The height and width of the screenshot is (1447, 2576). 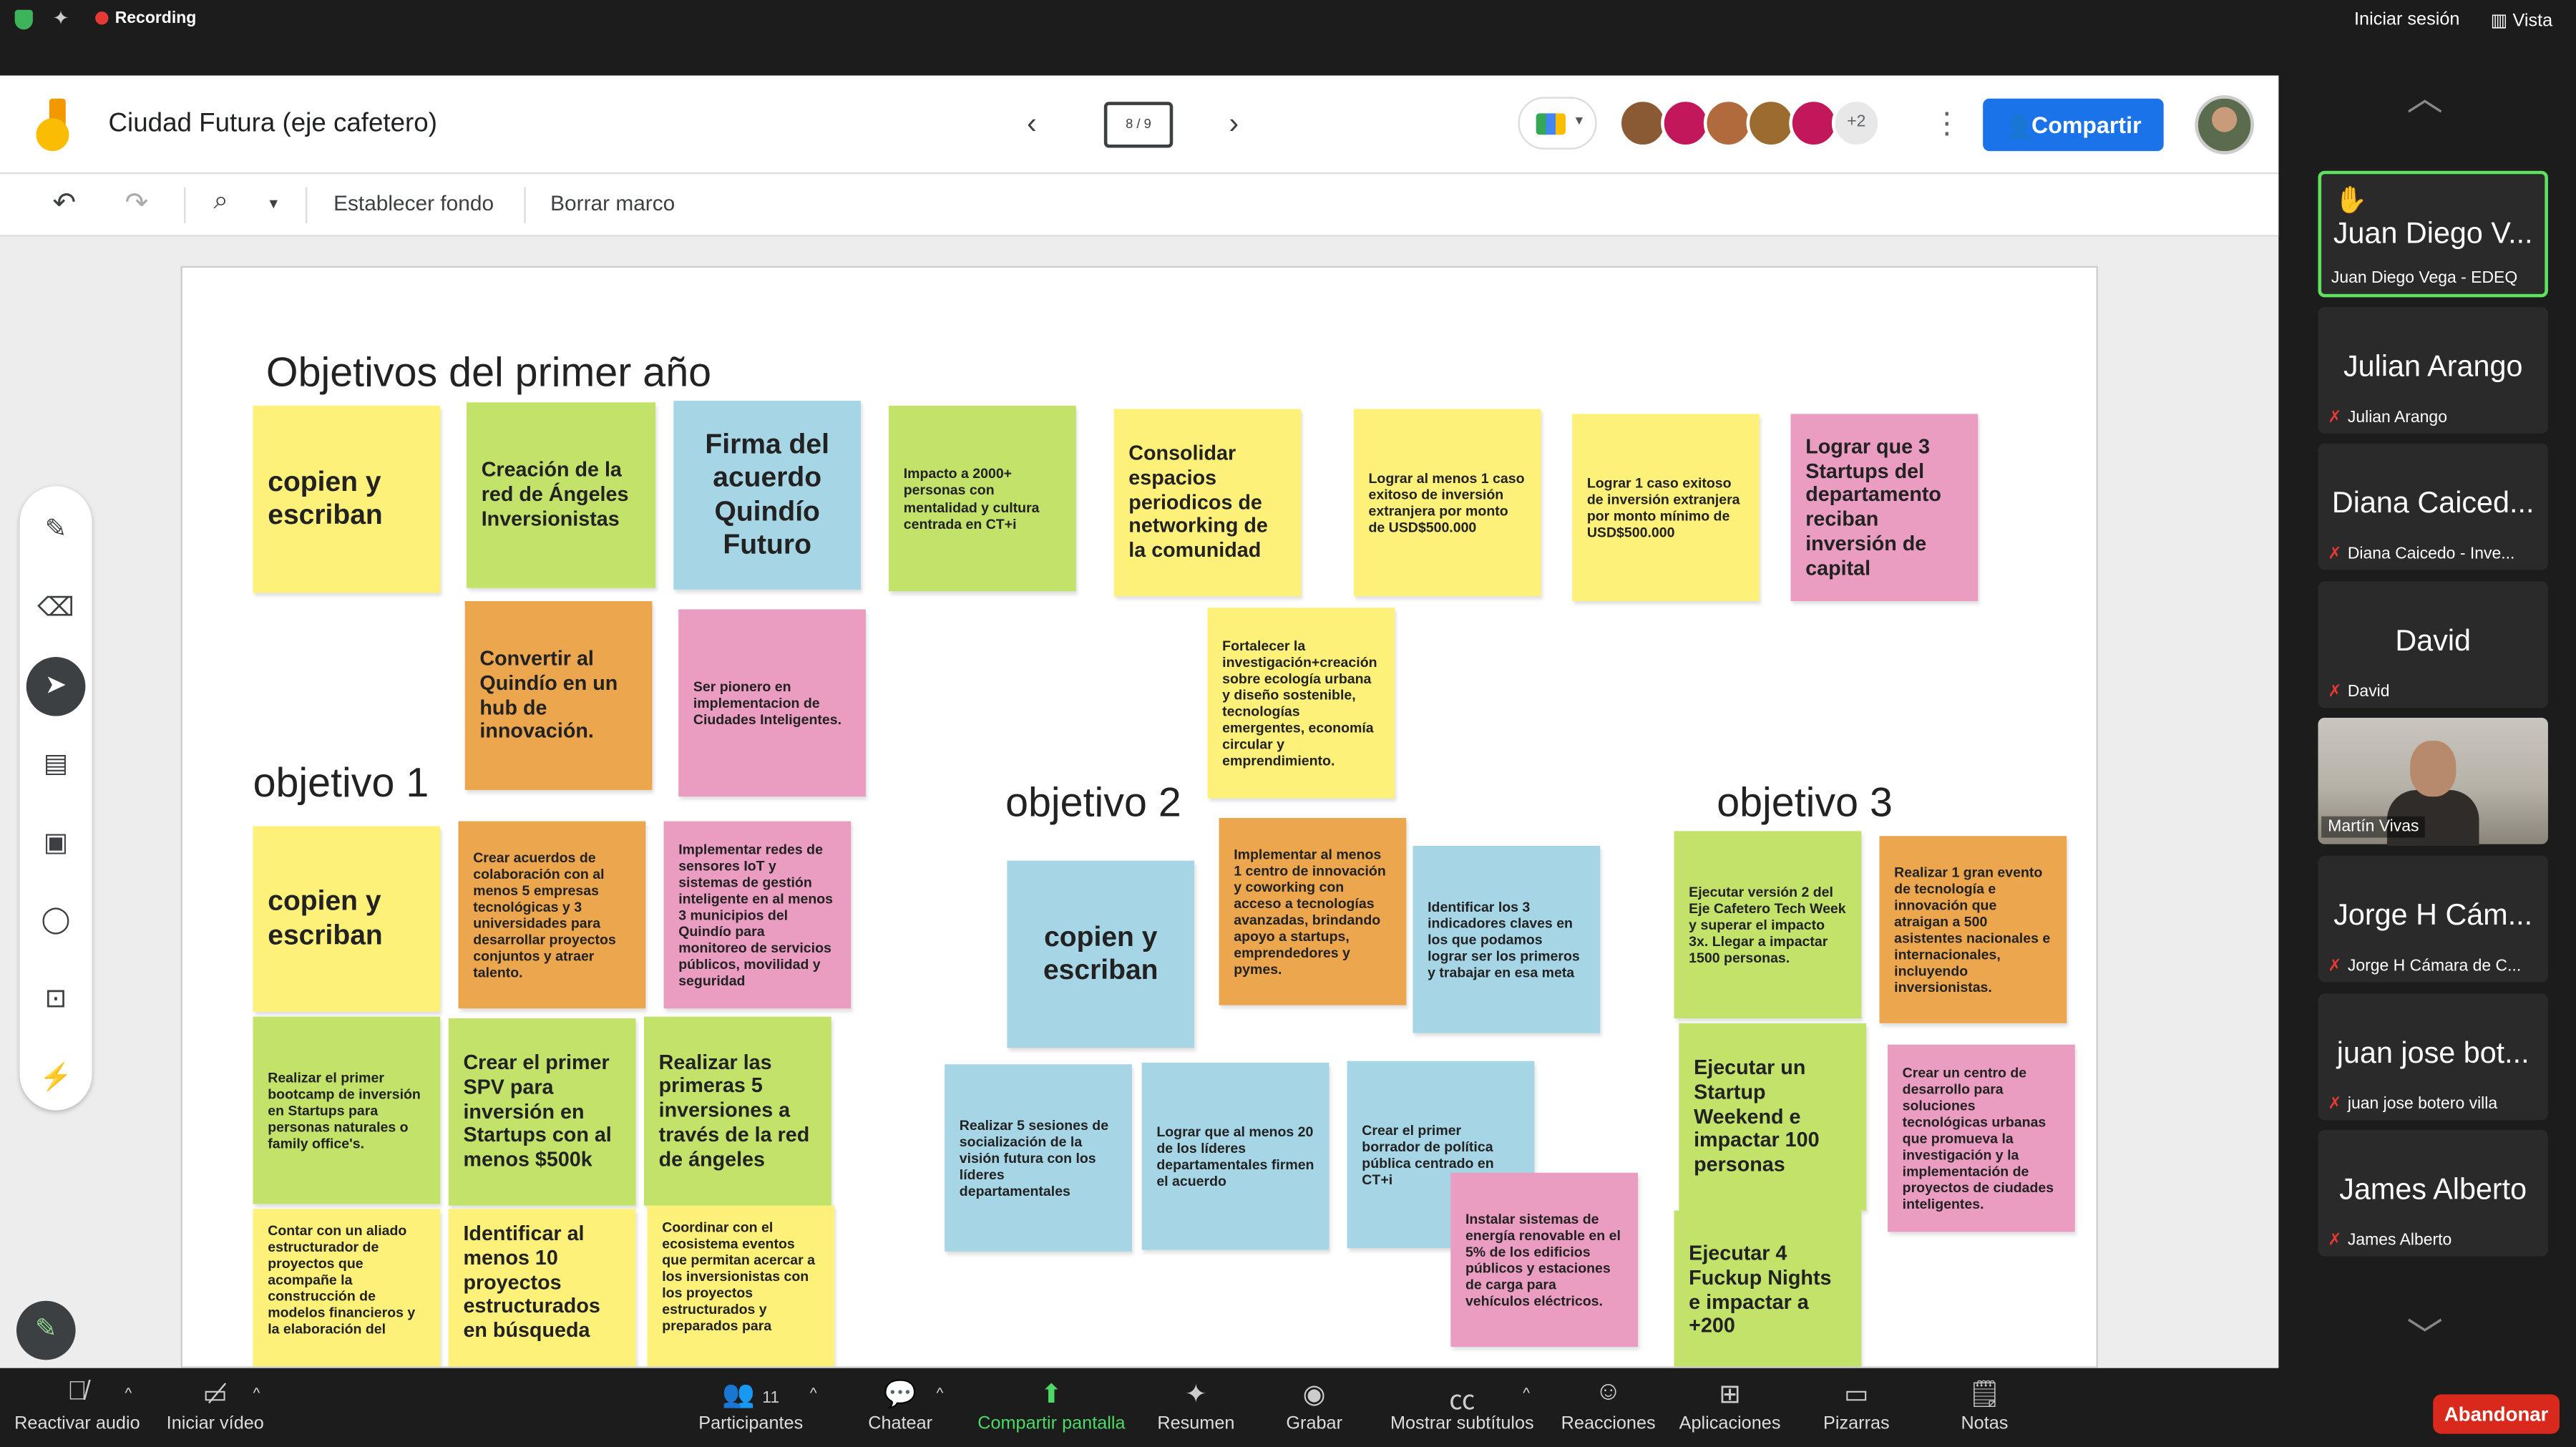 I want to click on muted-mic-icon: ✗, so click(x=2335, y=1104).